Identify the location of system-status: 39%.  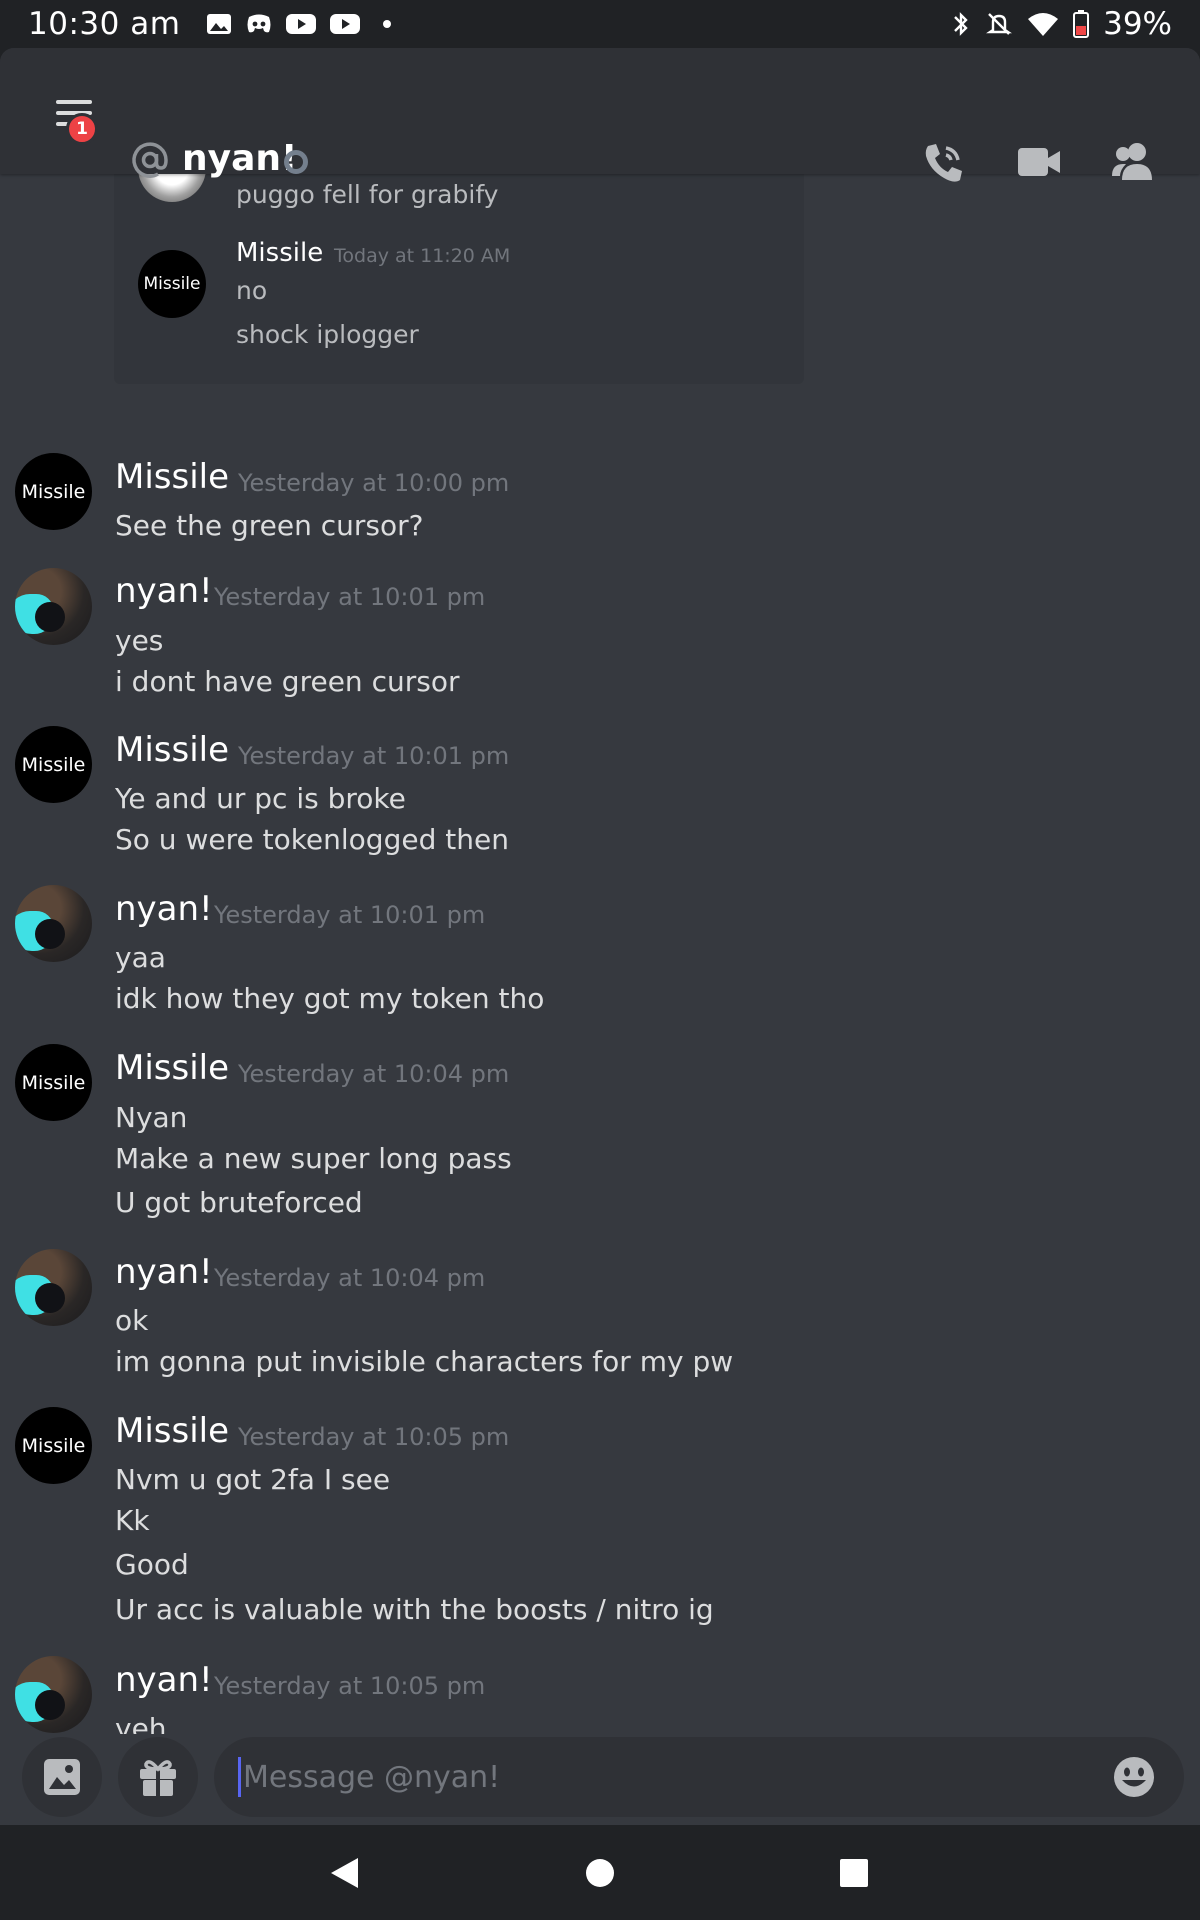
(1061, 24).